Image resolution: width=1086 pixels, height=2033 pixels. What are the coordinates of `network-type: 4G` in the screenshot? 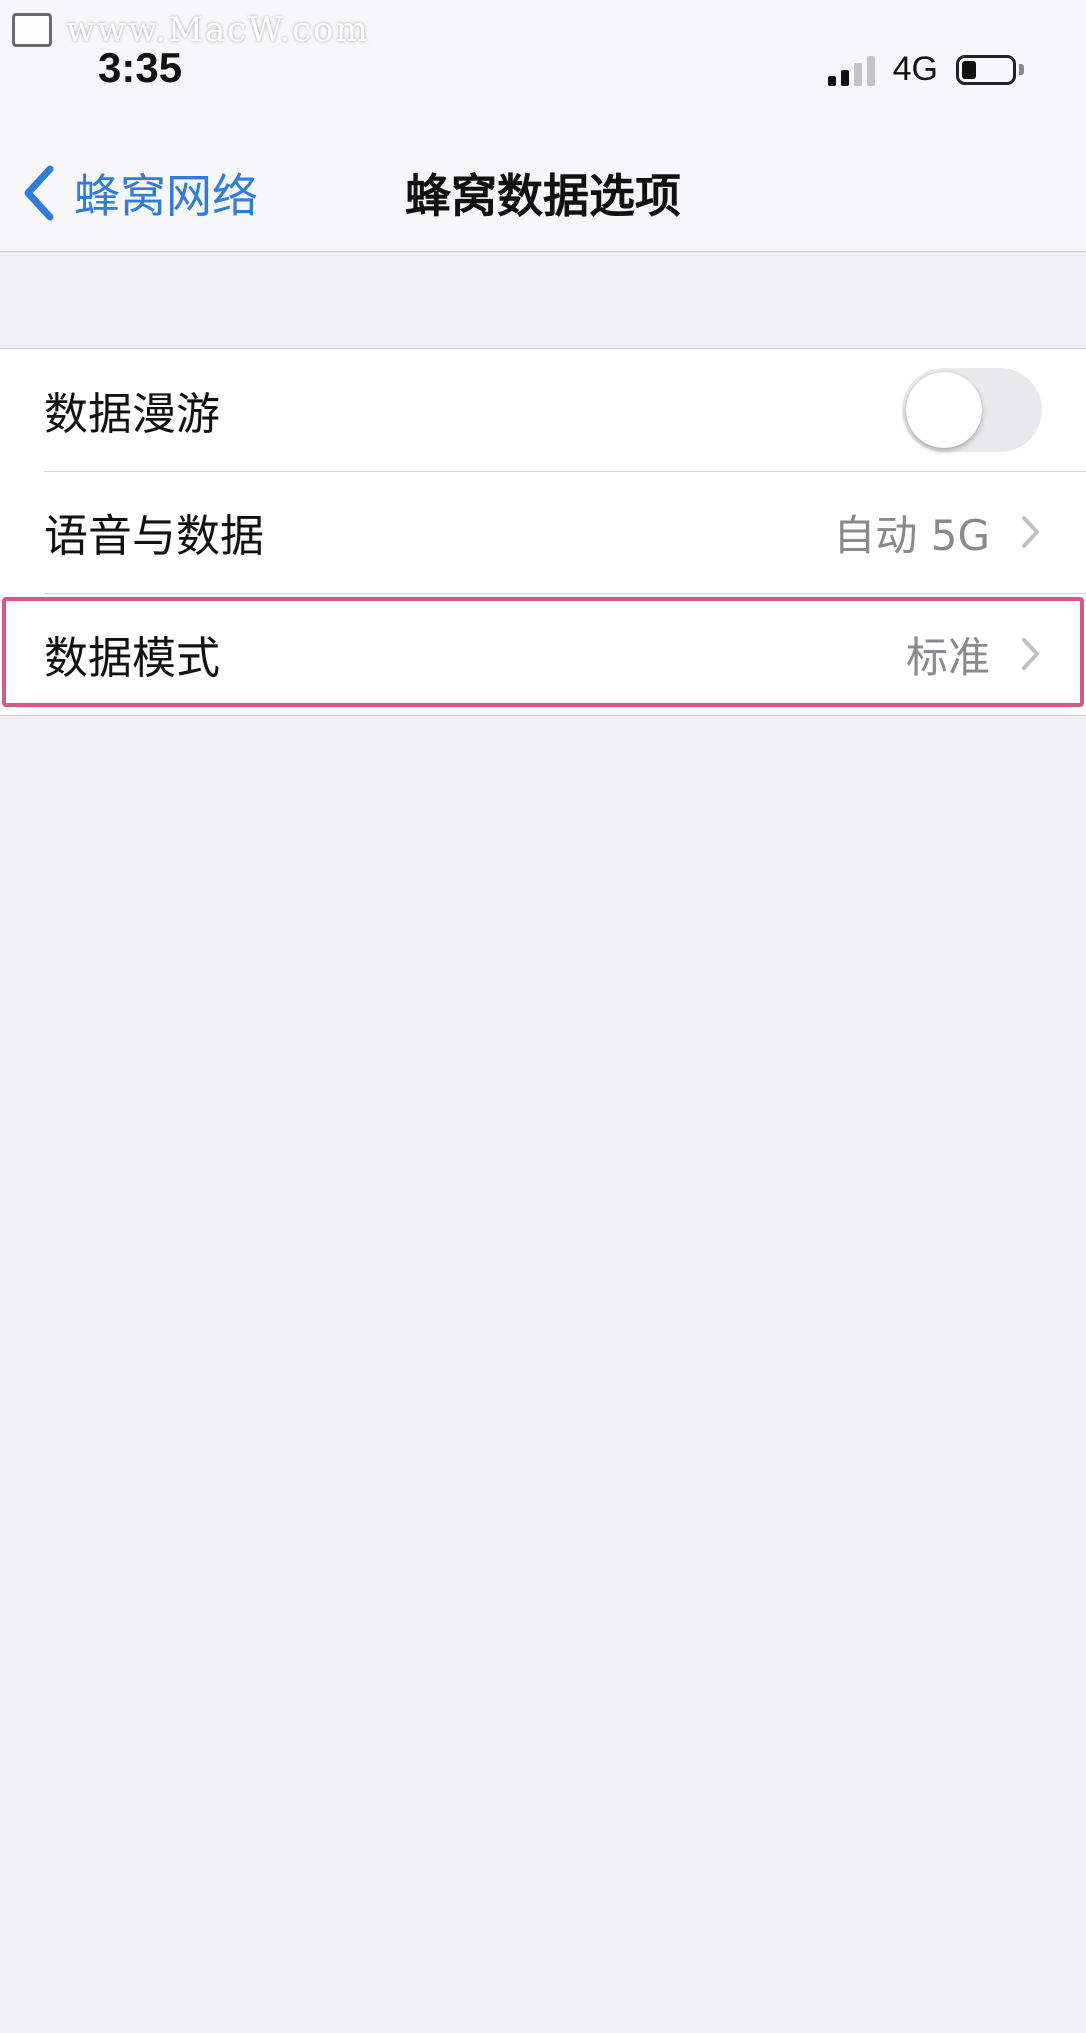 It's located at (915, 69).